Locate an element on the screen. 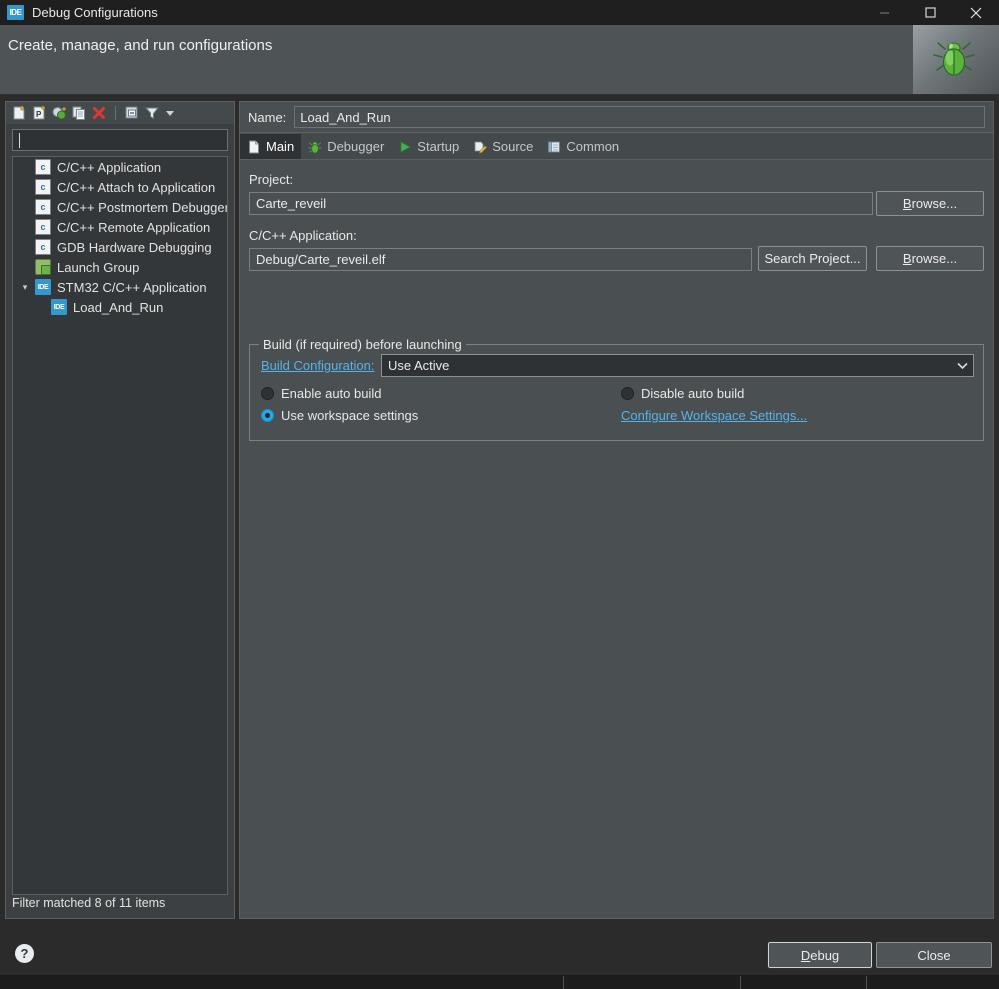 Image resolution: width=999 pixels, height=989 pixels. tab-main: Main is located at coordinates (271, 146).